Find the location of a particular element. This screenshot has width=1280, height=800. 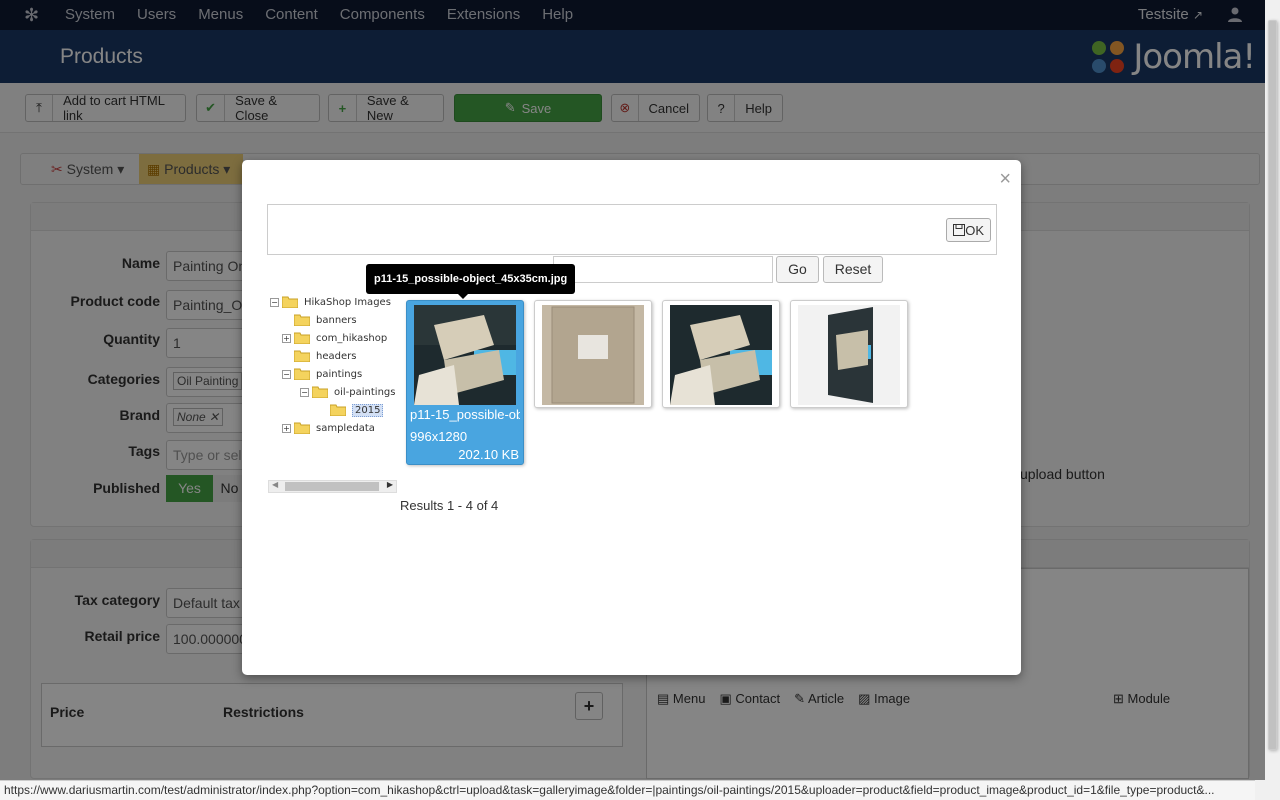

tree-item-2015: 2015 is located at coordinates (357, 410).